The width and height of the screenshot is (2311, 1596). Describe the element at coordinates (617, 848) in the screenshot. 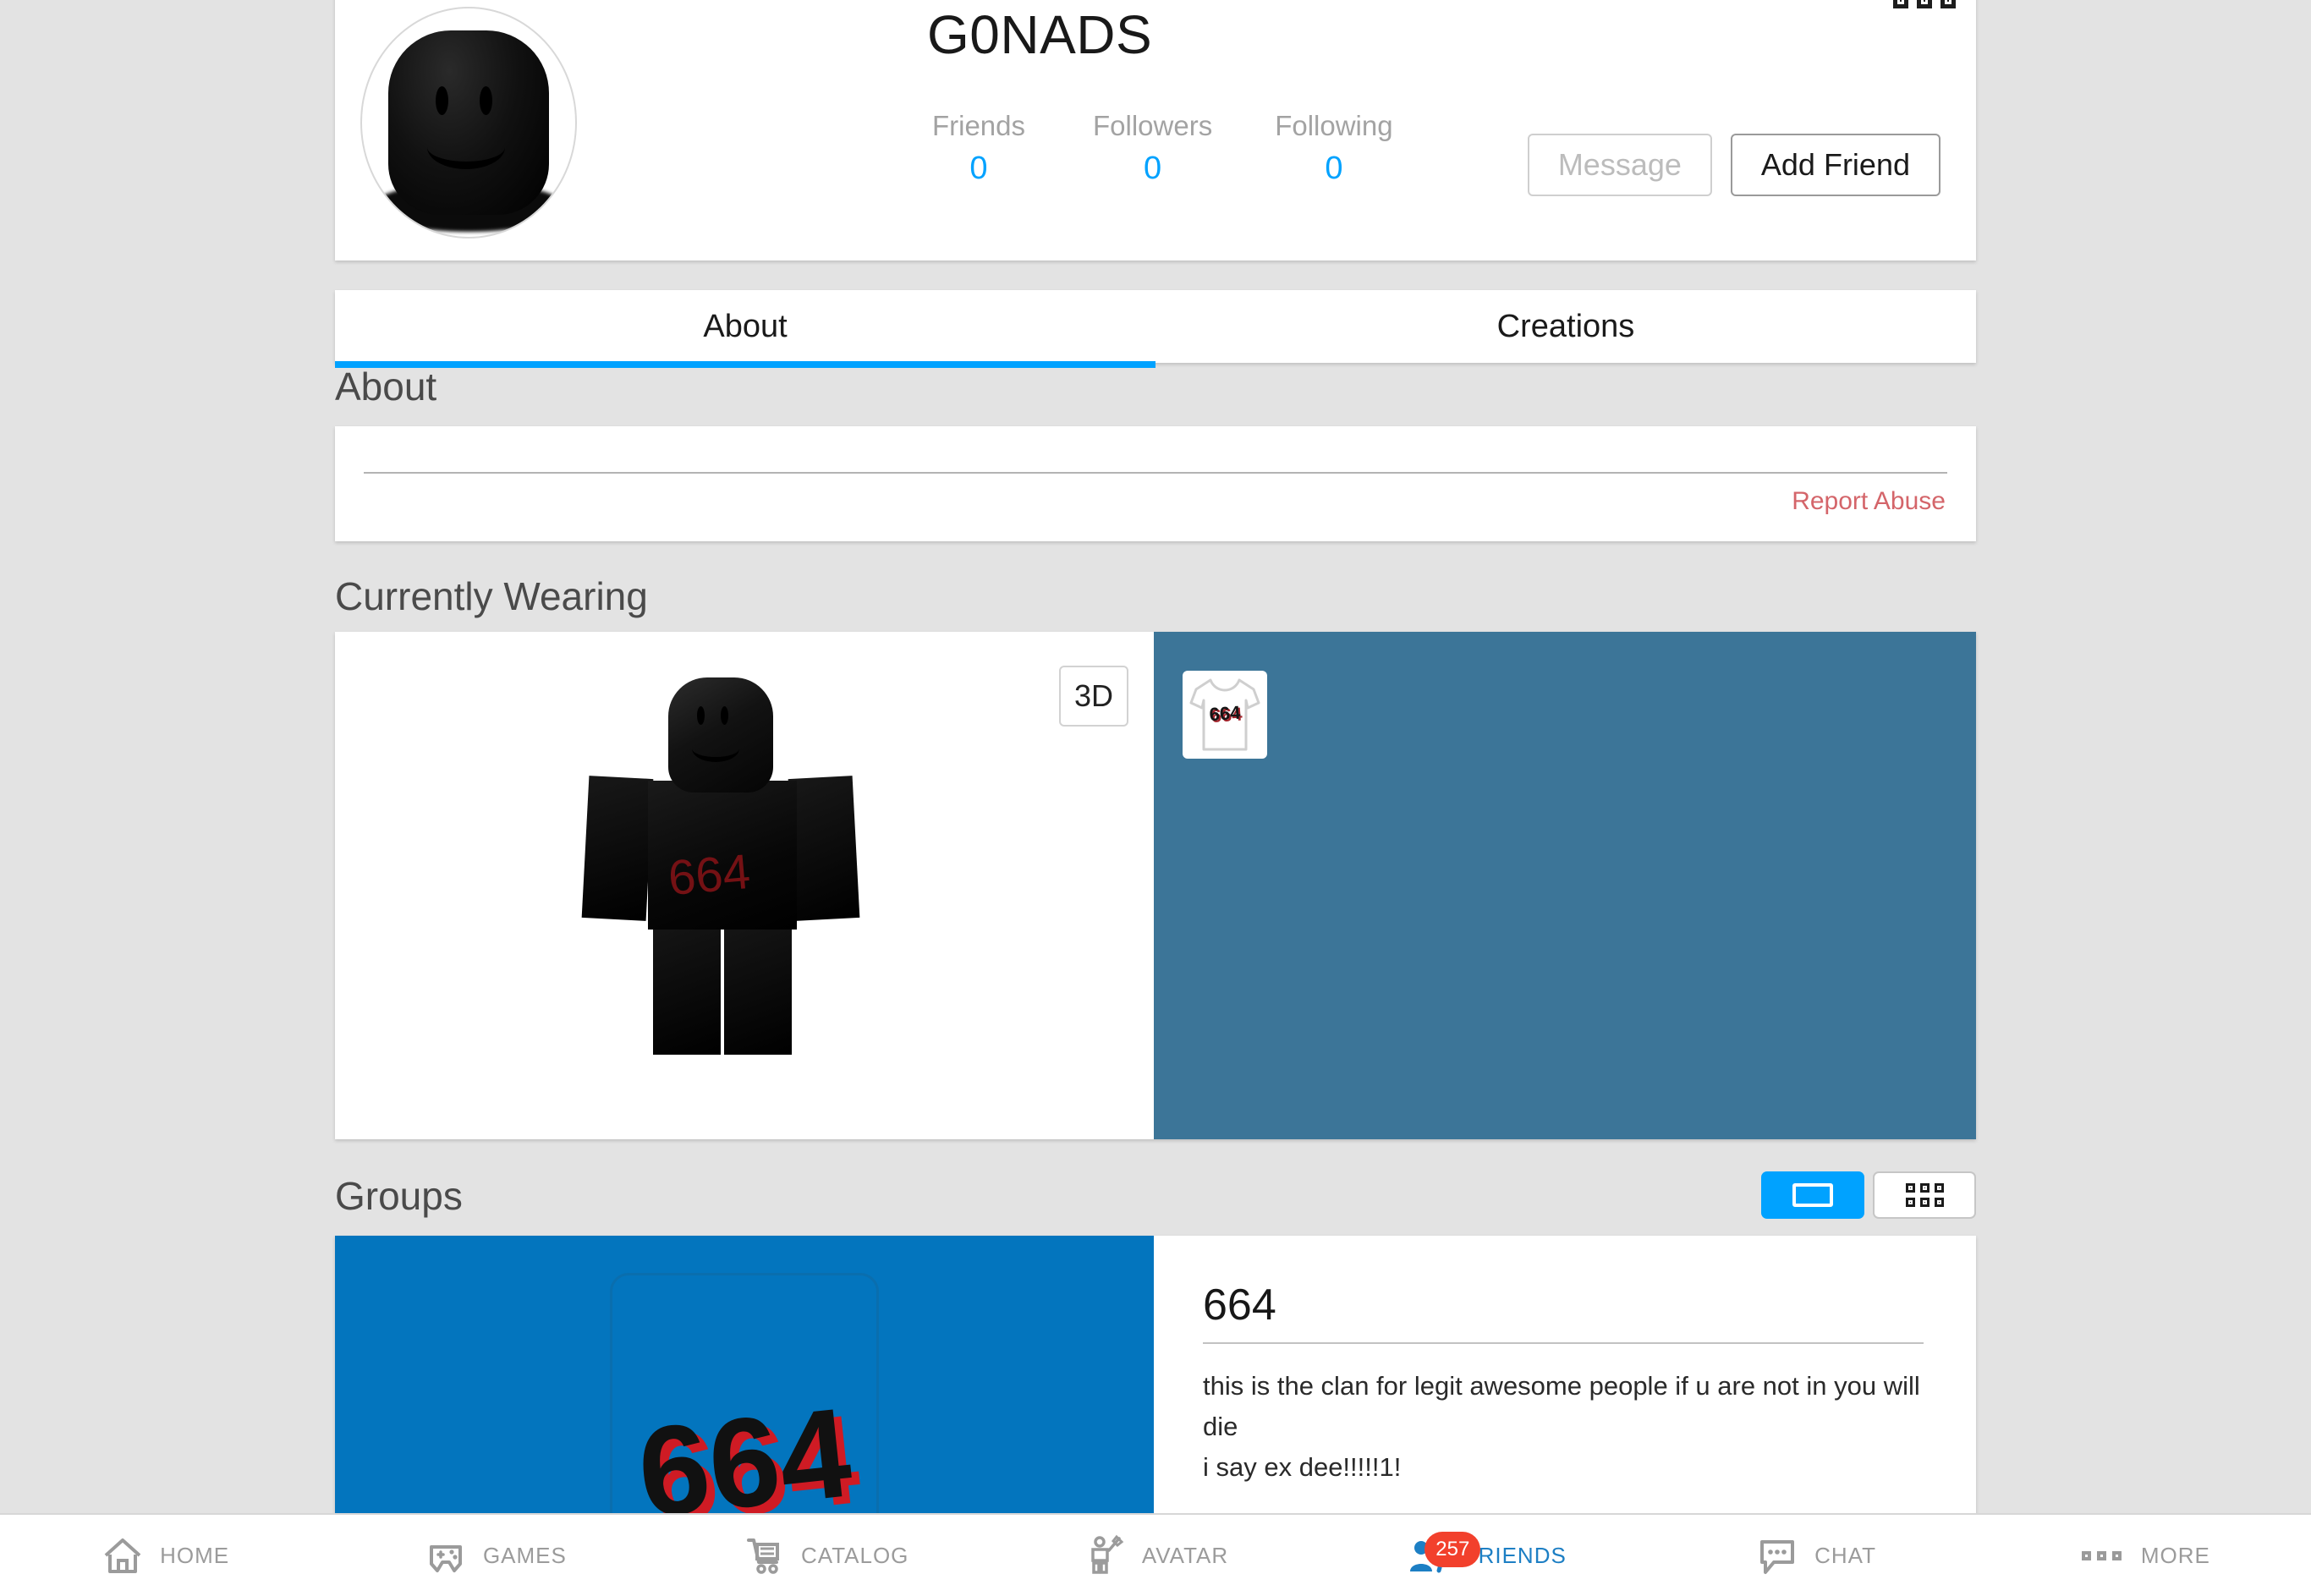

I see `avatar-arm-left` at that location.